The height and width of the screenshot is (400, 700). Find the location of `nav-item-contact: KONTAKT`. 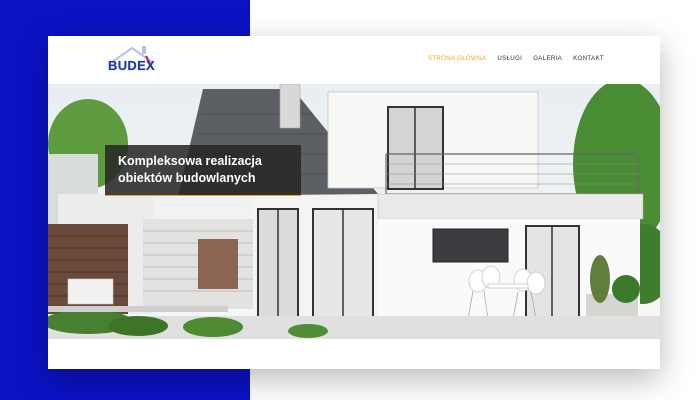

nav-item-contact: KONTAKT is located at coordinates (588, 58).